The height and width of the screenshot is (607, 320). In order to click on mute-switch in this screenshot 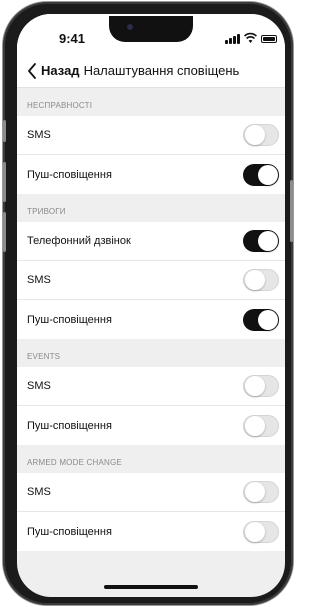, I will do `click(4, 131)`.